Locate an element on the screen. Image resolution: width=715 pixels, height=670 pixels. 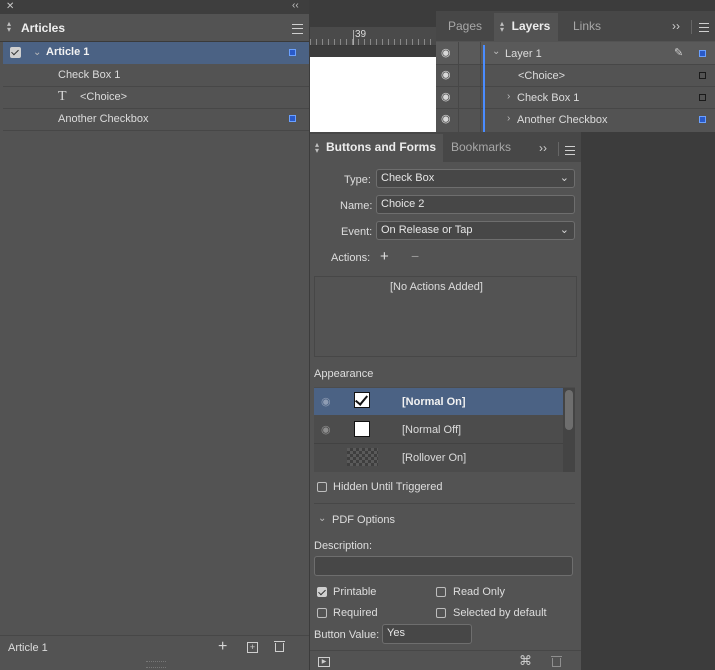
tab-bookmarks: Bookmarks is located at coordinates (484, 147).